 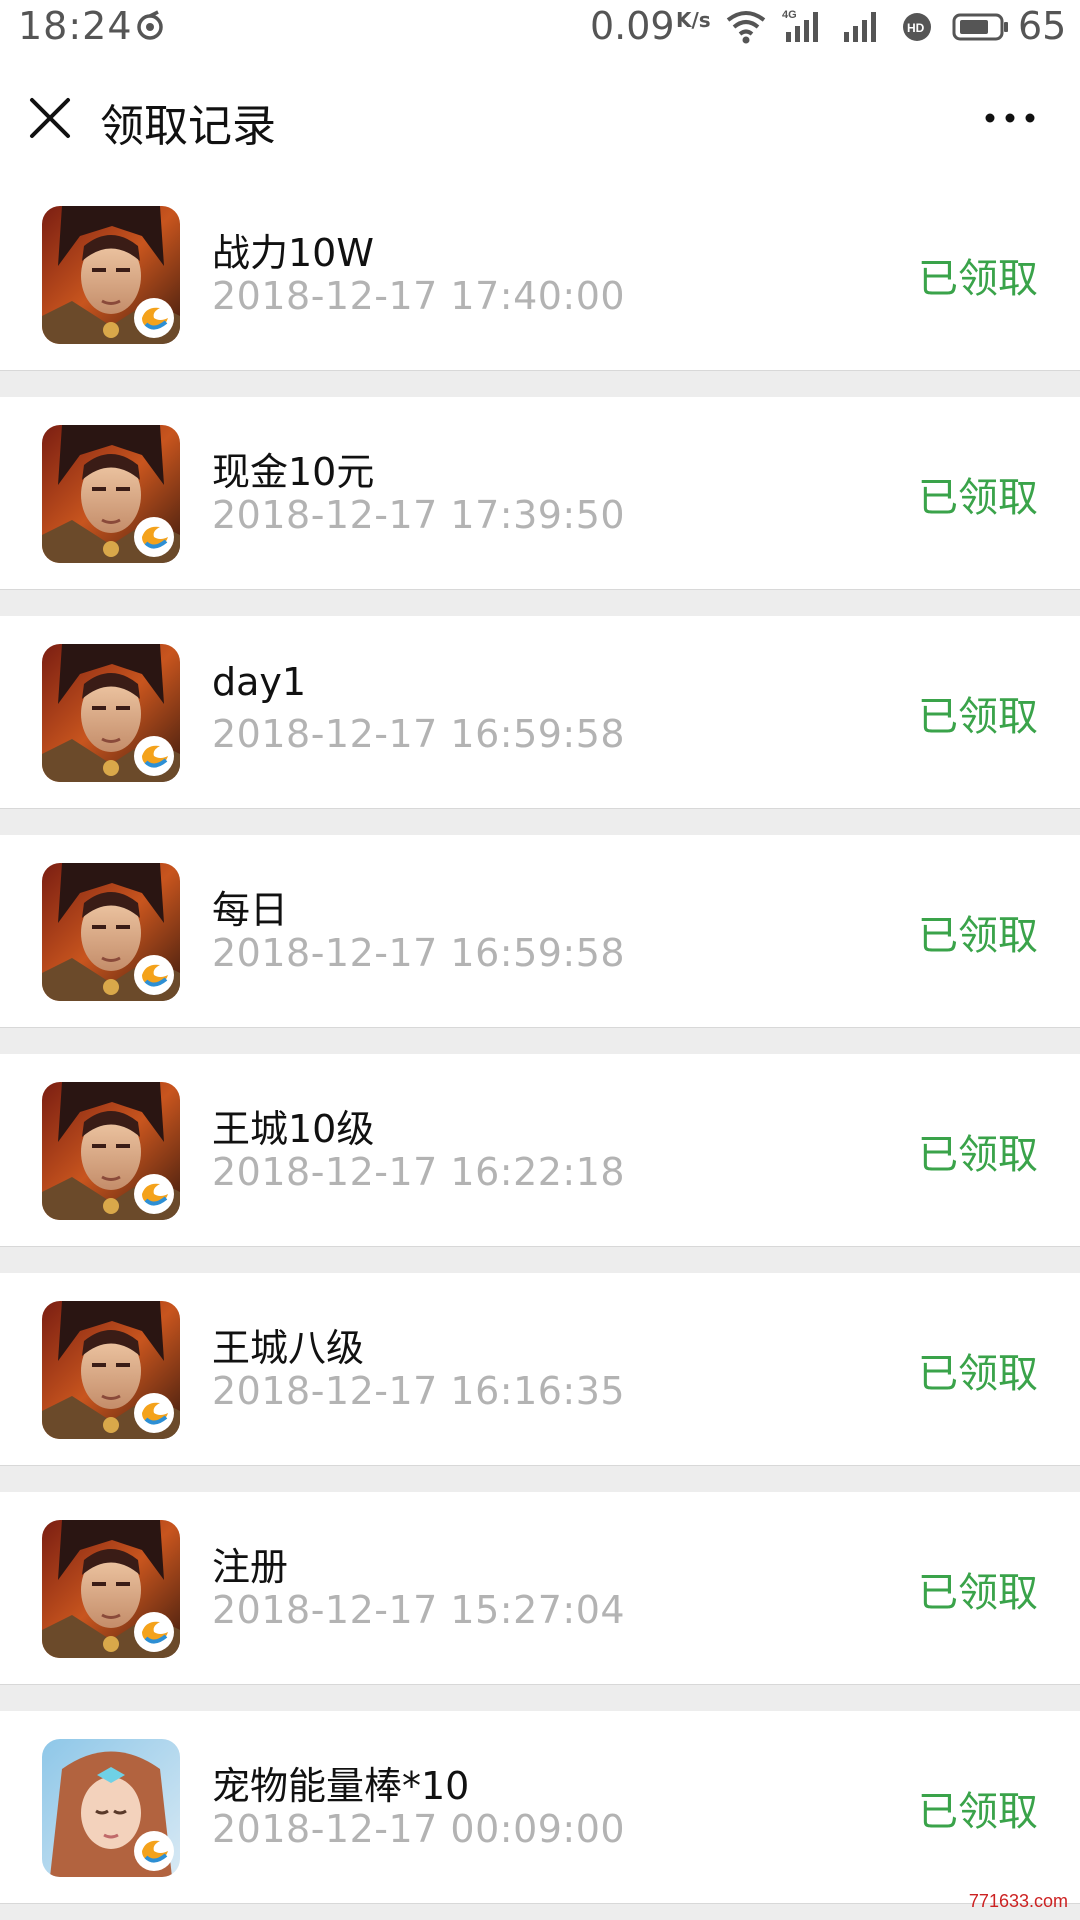 What do you see at coordinates (259, 682) in the screenshot?
I see `record-title: day1` at bounding box center [259, 682].